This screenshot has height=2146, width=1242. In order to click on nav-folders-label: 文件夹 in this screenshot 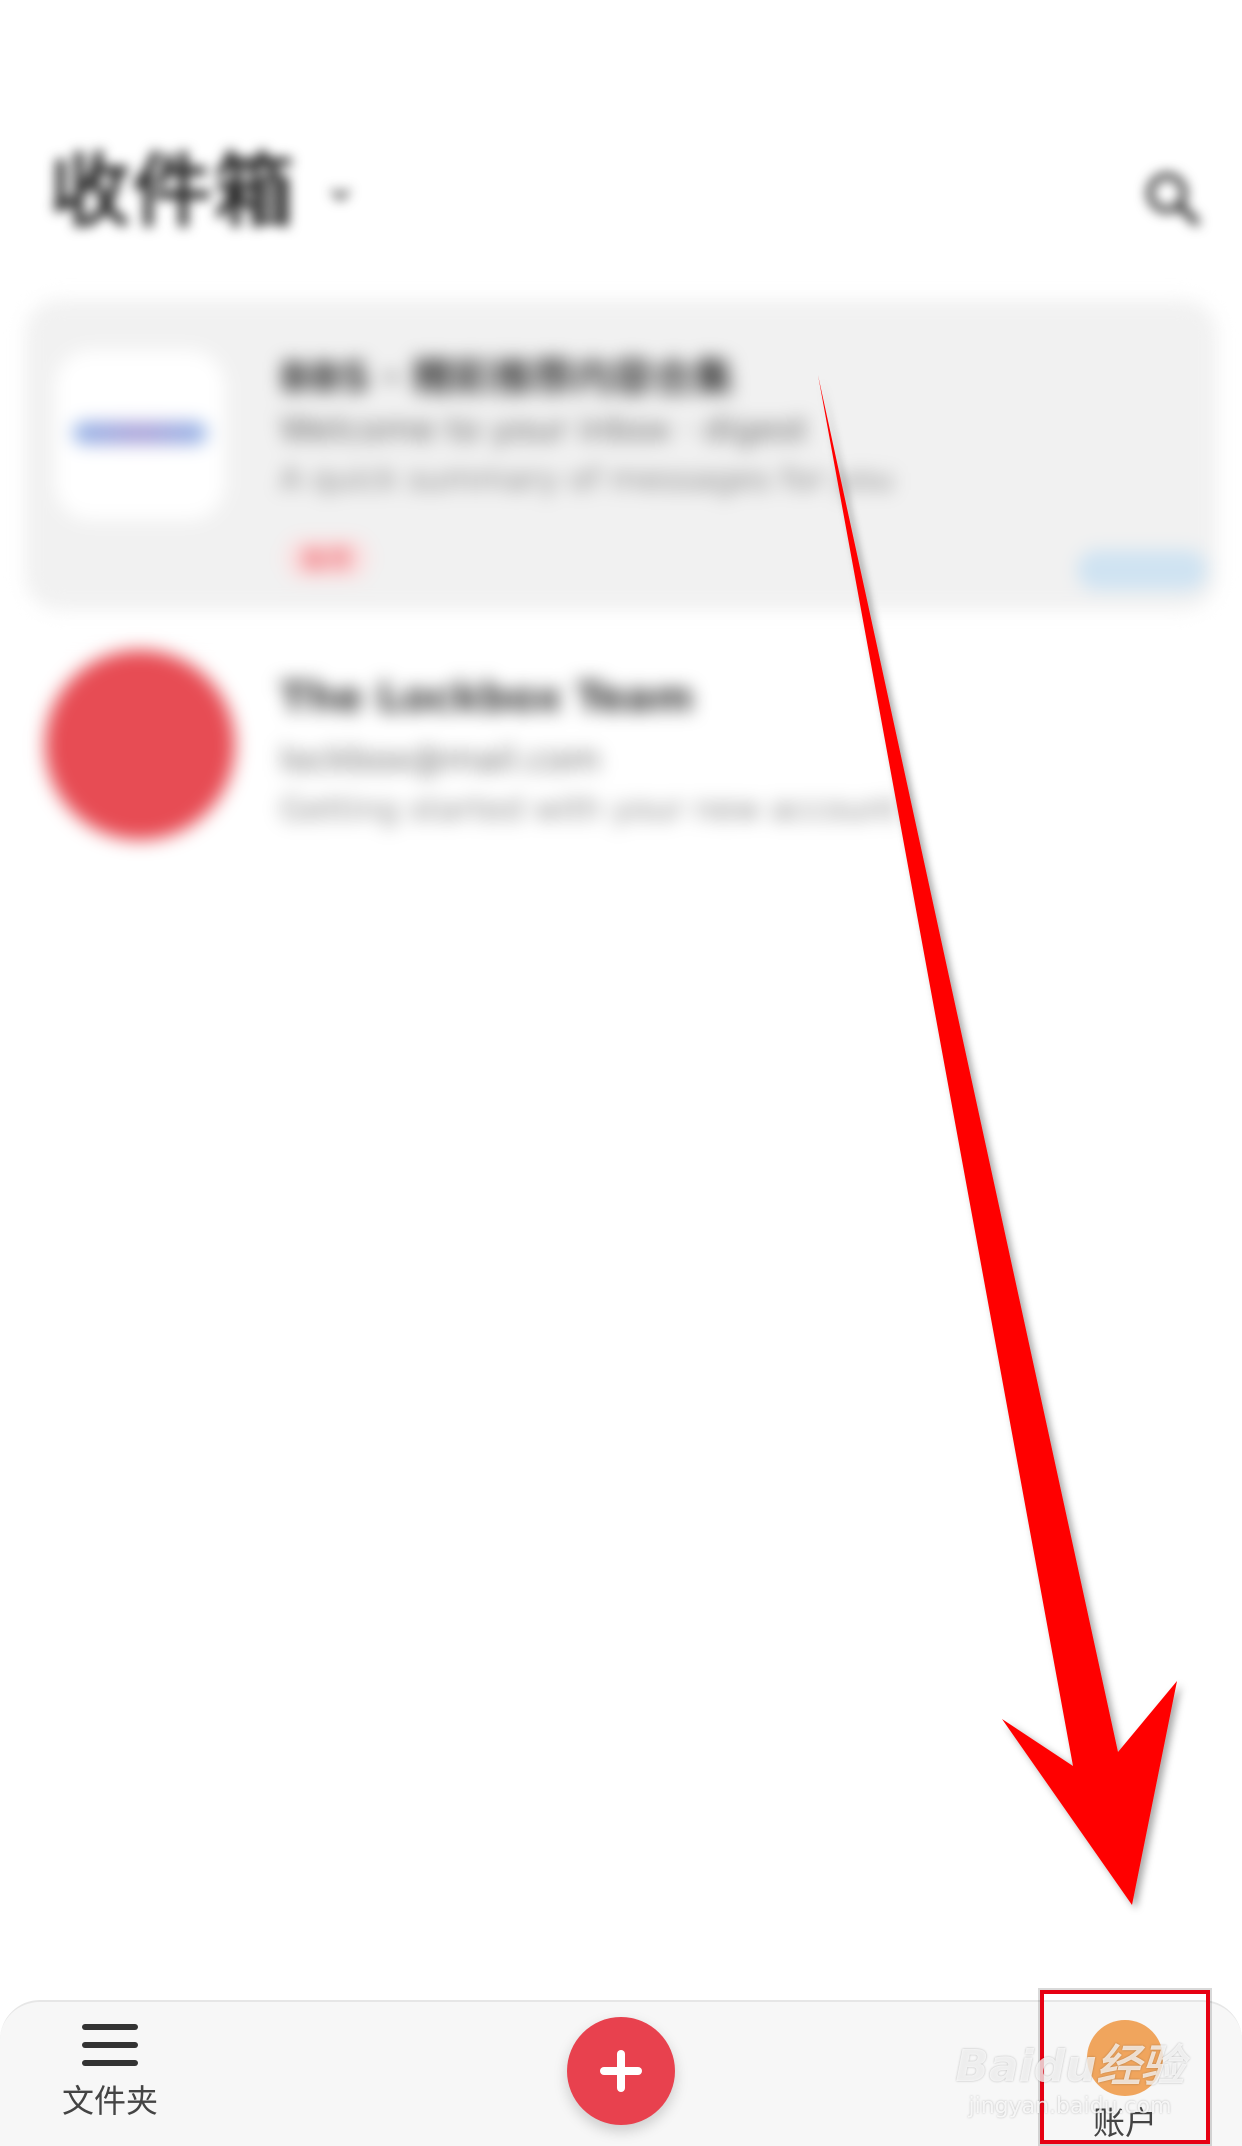, I will do `click(109, 2101)`.